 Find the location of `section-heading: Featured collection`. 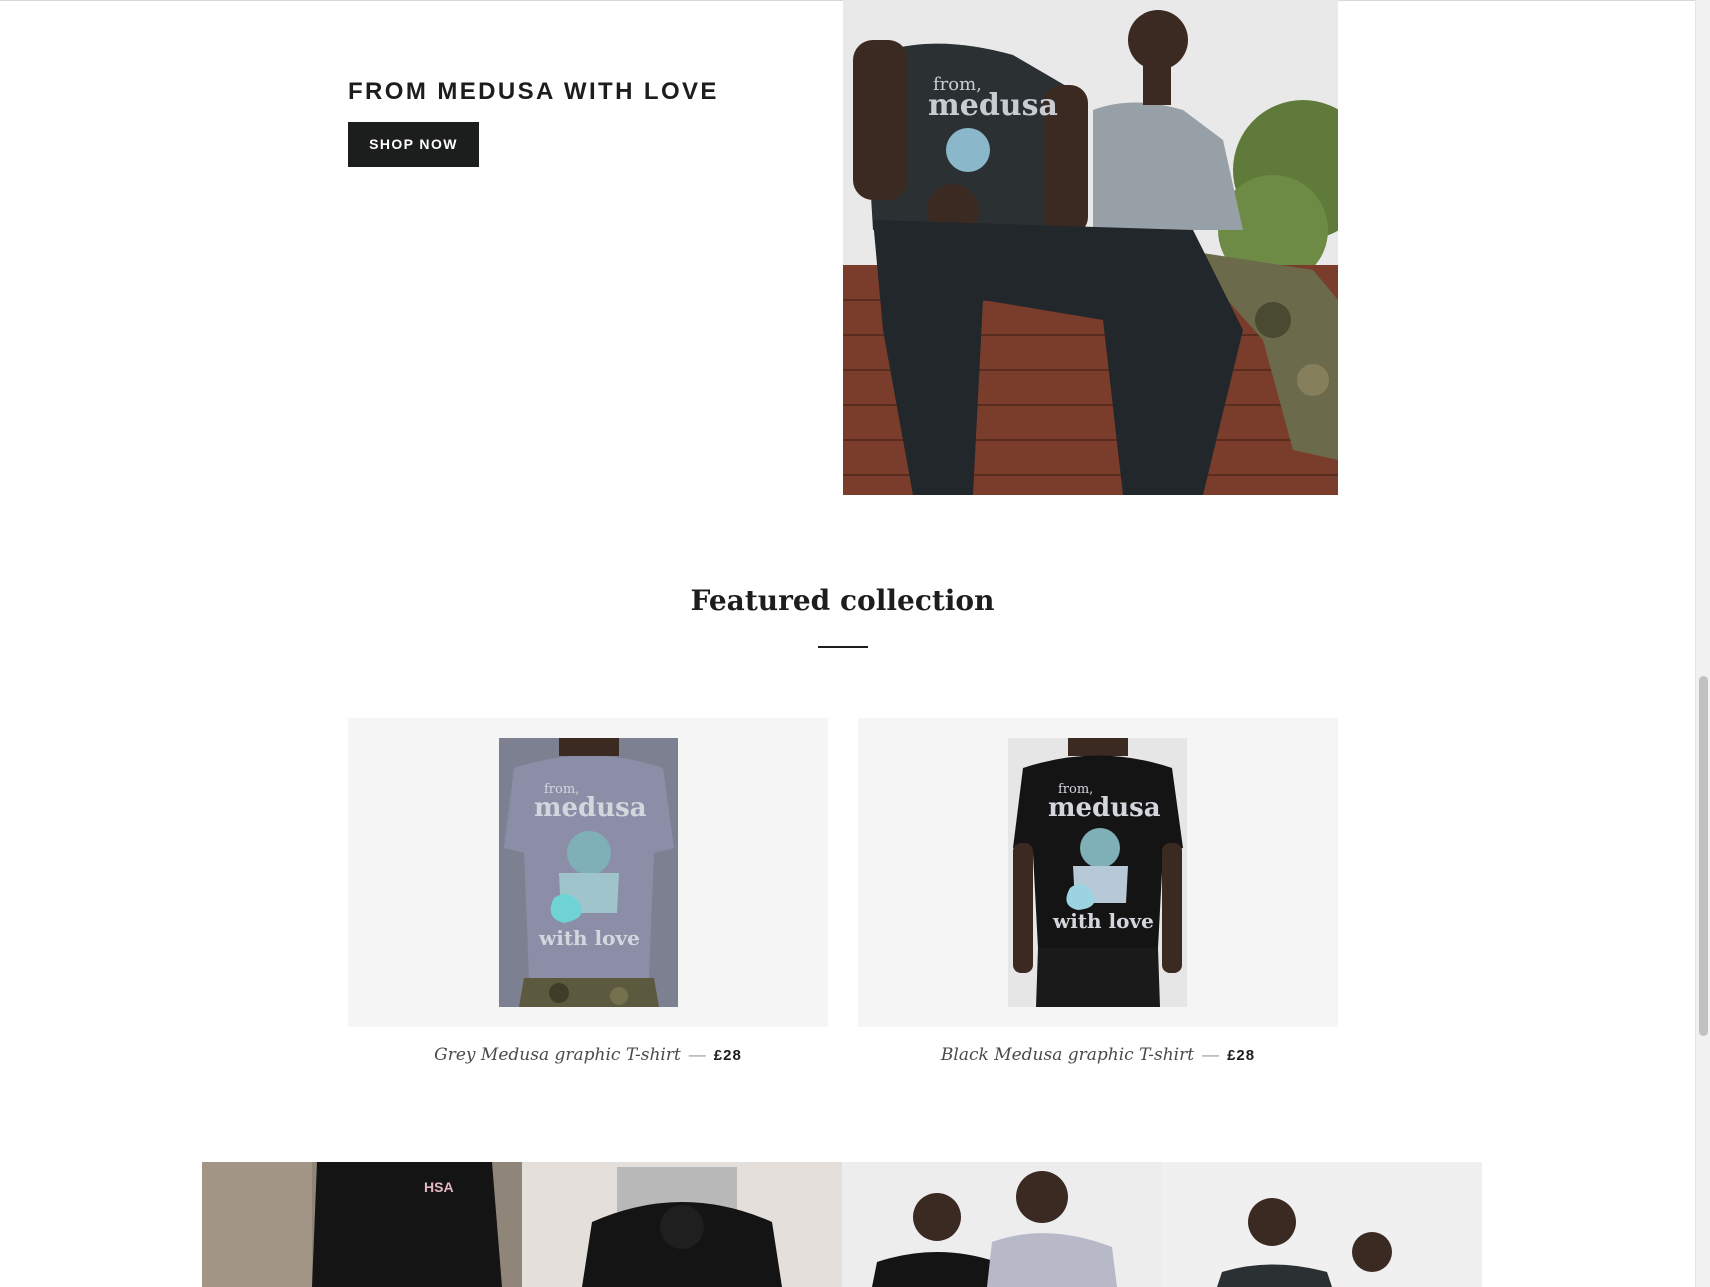

section-heading: Featured collection is located at coordinates (842, 600).